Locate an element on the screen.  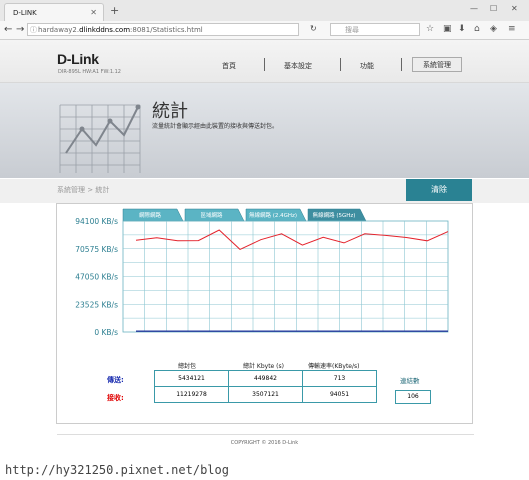
connections-label: 連結數 is located at coordinates (410, 381).